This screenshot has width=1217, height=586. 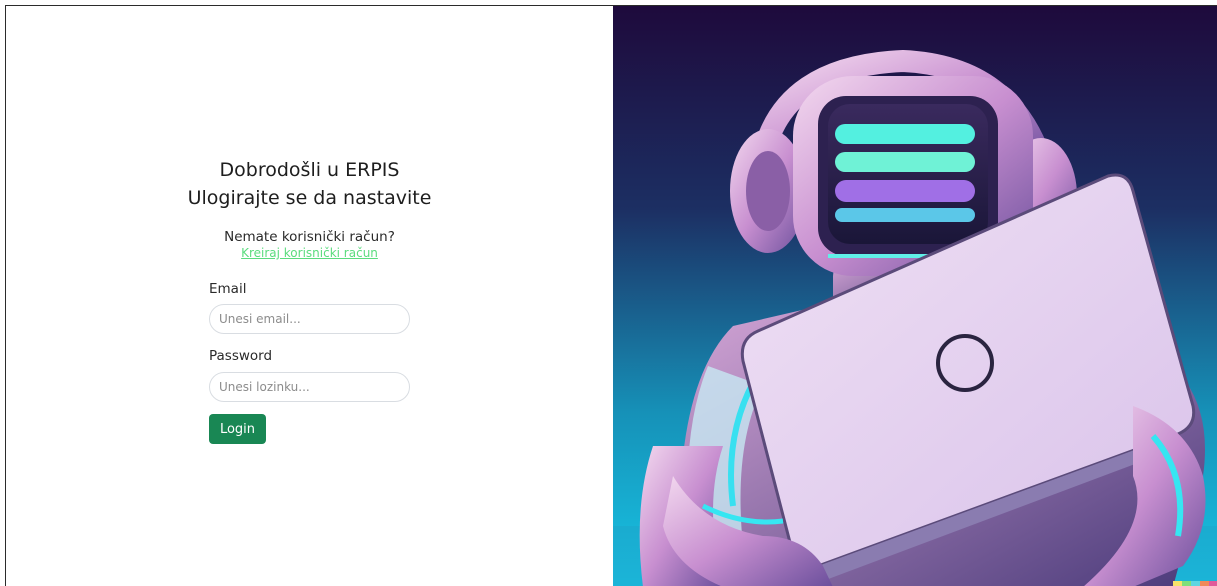 What do you see at coordinates (309, 170) in the screenshot?
I see `welcome-heading: Dobrodošli u ERPIS` at bounding box center [309, 170].